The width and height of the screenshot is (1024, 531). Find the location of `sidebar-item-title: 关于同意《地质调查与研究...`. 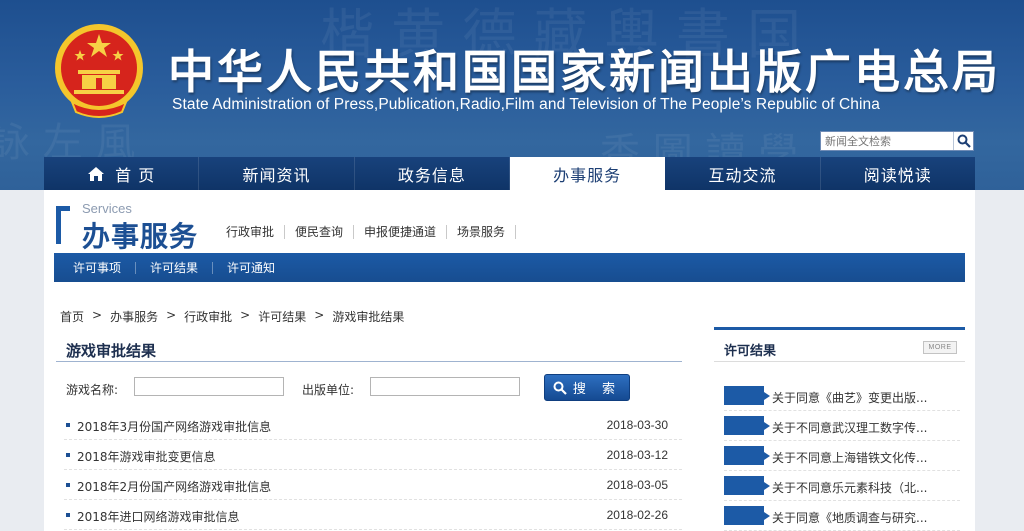

sidebar-item-title: 关于同意《地质调查与研究... is located at coordinates (849, 517).